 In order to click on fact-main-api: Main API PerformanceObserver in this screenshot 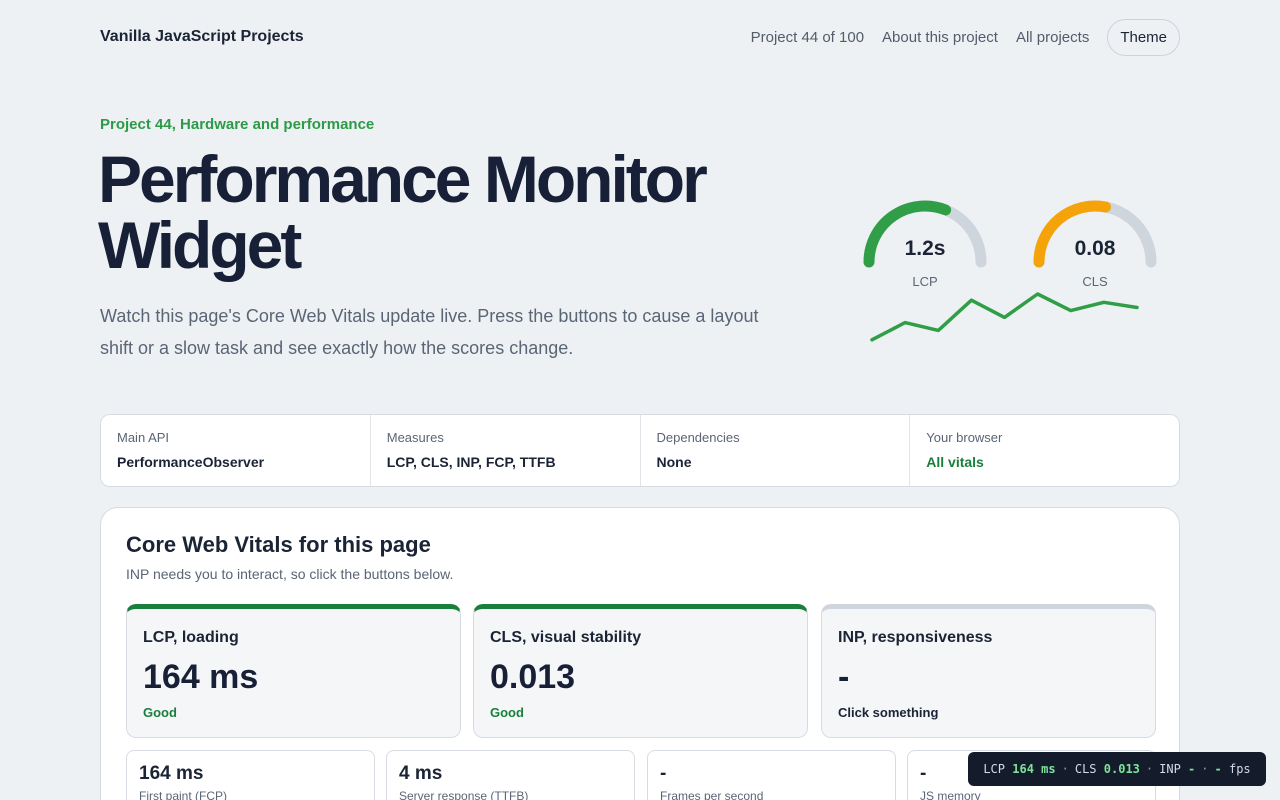, I will do `click(236, 450)`.